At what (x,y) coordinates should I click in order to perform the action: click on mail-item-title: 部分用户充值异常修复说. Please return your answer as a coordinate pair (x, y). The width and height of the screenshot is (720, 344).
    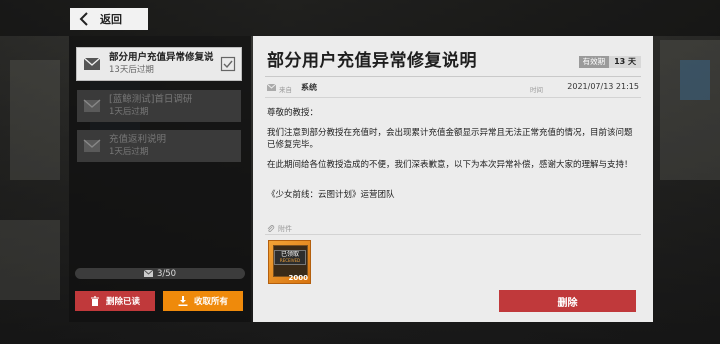
    Looking at the image, I should click on (161, 57).